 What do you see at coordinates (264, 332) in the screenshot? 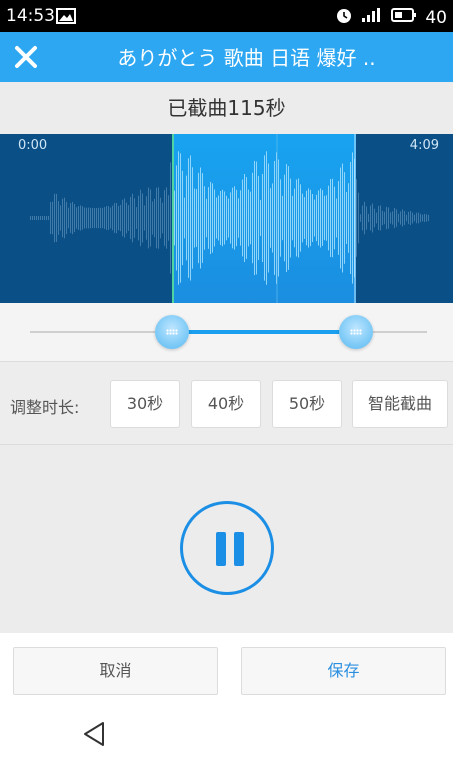
I see `slider-track-selected` at bounding box center [264, 332].